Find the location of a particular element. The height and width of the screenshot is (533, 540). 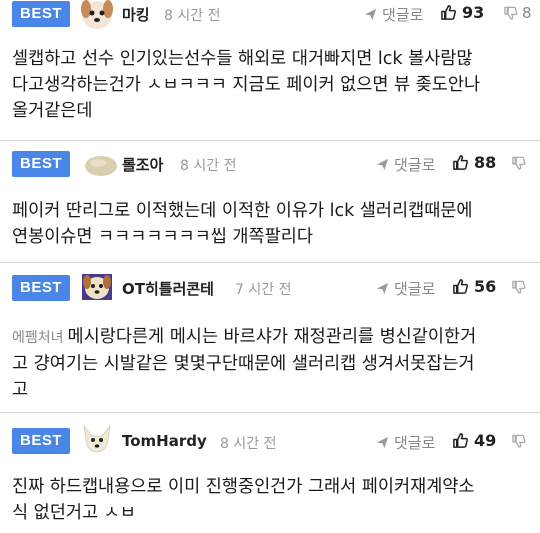

comment-line-text: 메시랑다른게 메시는 바르샤가 재정관리를 병신같이한거 is located at coordinates (272, 337).